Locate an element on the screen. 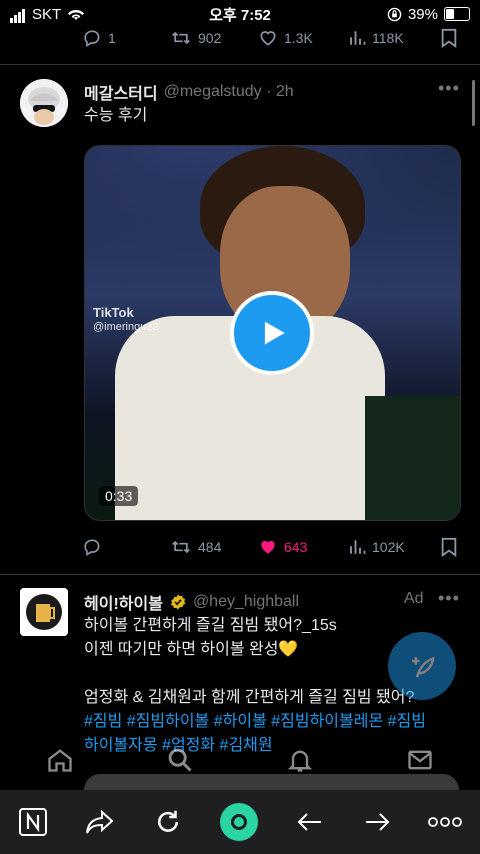 The image size is (480, 854). back-arrow-icon is located at coordinates (310, 822).